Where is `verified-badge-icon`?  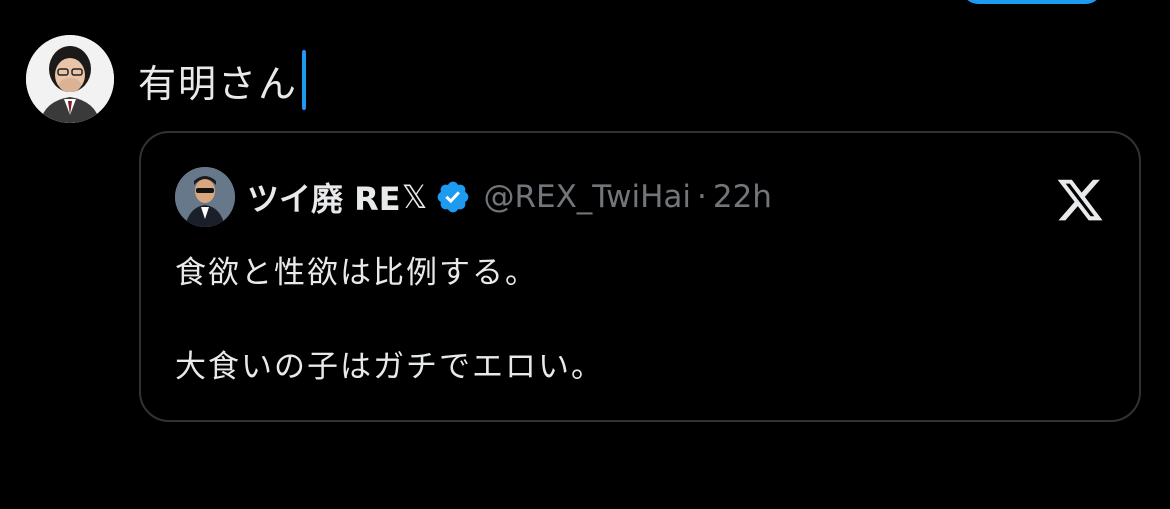 verified-badge-icon is located at coordinates (453, 197).